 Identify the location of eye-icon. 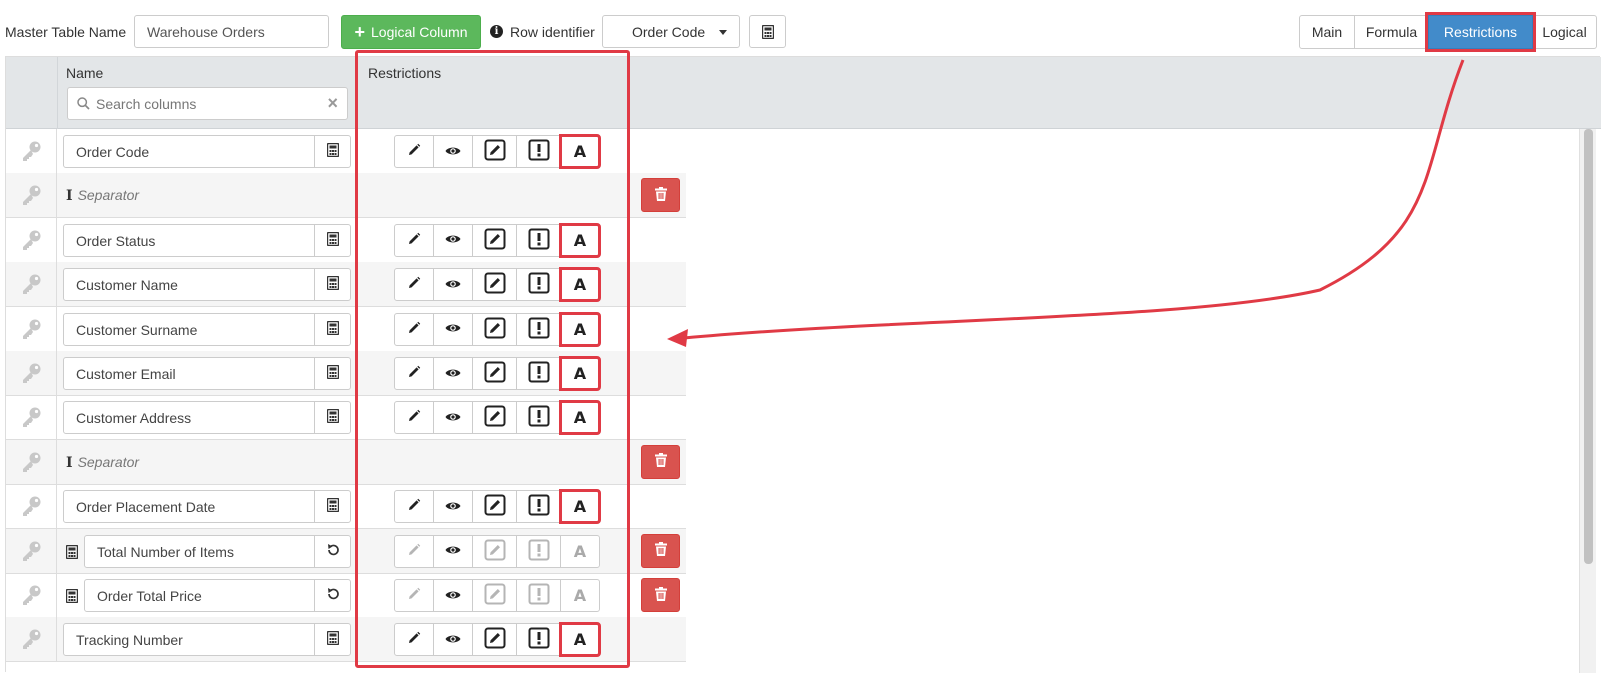
(453, 285).